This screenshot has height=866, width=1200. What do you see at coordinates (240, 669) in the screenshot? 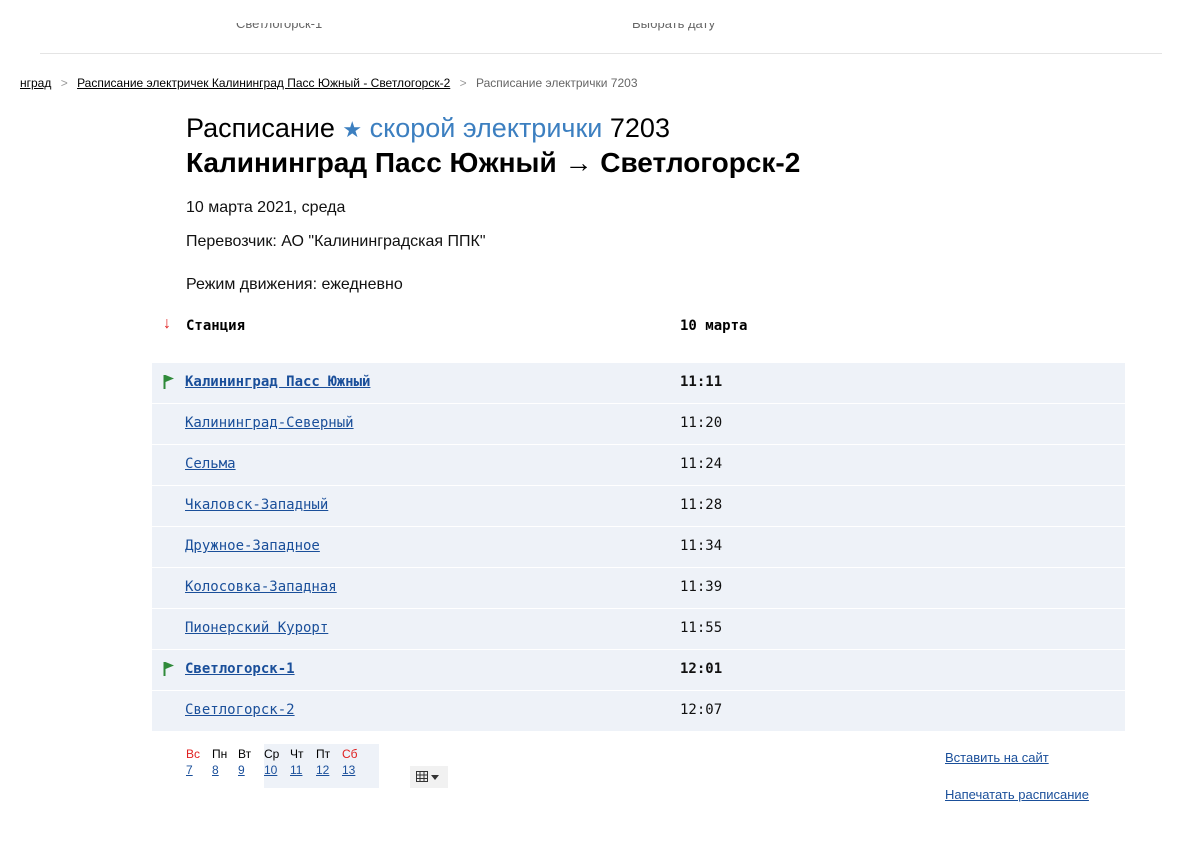
I see `station-link: Светлогорск-1` at bounding box center [240, 669].